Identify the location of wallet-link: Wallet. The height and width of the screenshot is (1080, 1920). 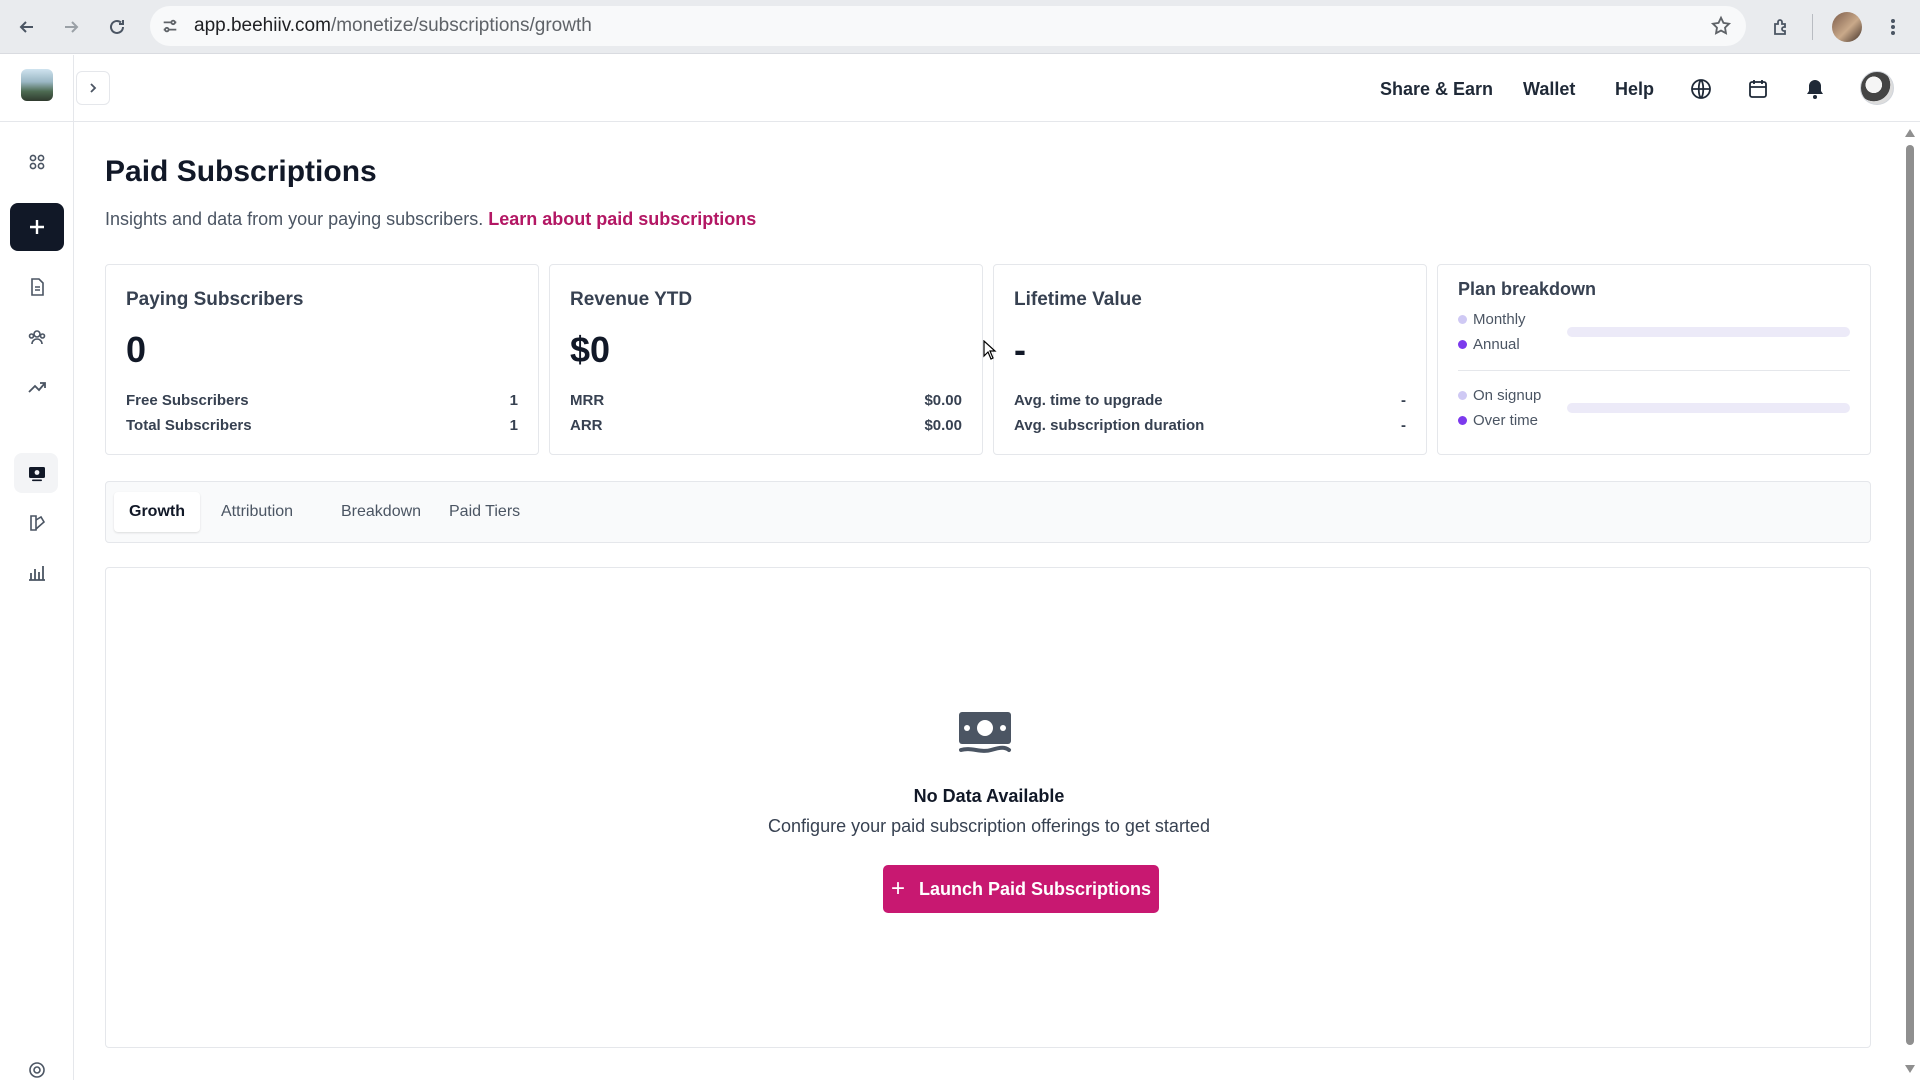
(1549, 89).